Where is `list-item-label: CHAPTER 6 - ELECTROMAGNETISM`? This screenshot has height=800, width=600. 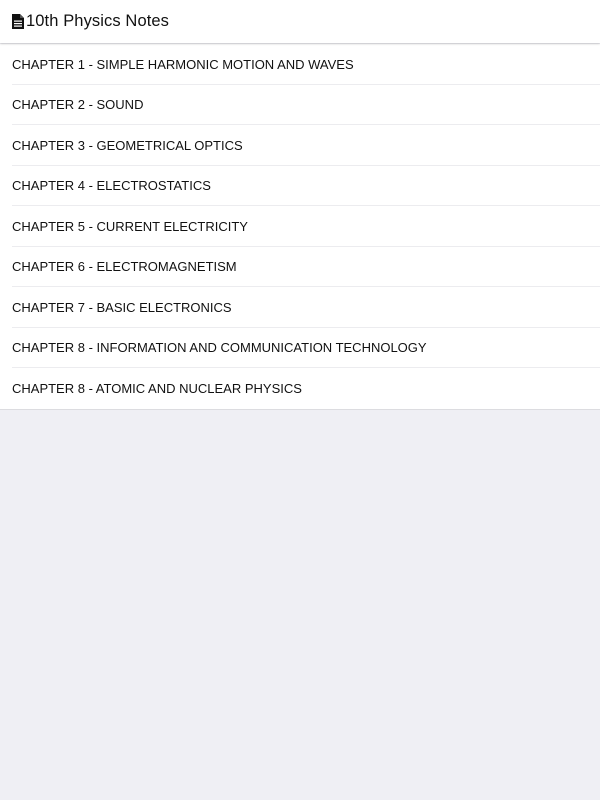
list-item-label: CHAPTER 6 - ELECTROMAGNETISM is located at coordinates (124, 267).